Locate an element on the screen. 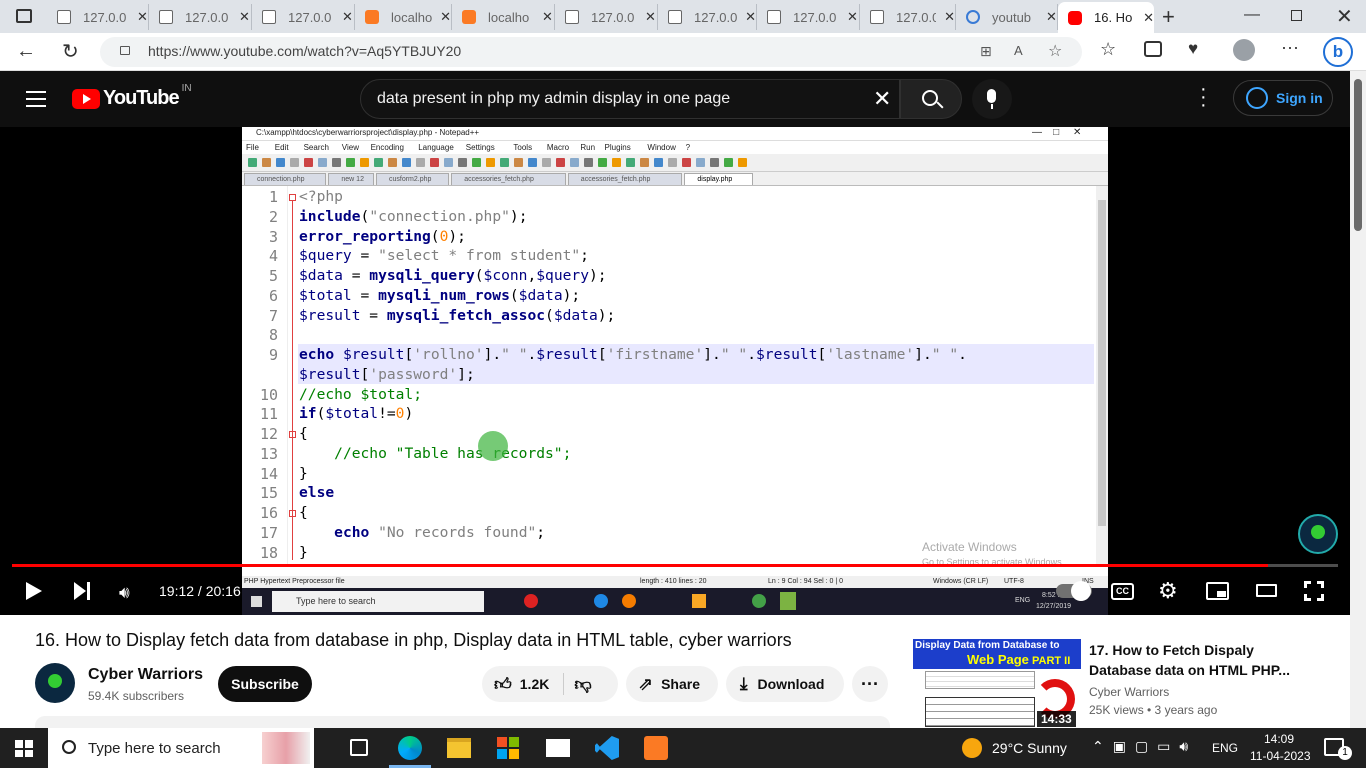  tab-title: youtub is located at coordinates (1012, 17).